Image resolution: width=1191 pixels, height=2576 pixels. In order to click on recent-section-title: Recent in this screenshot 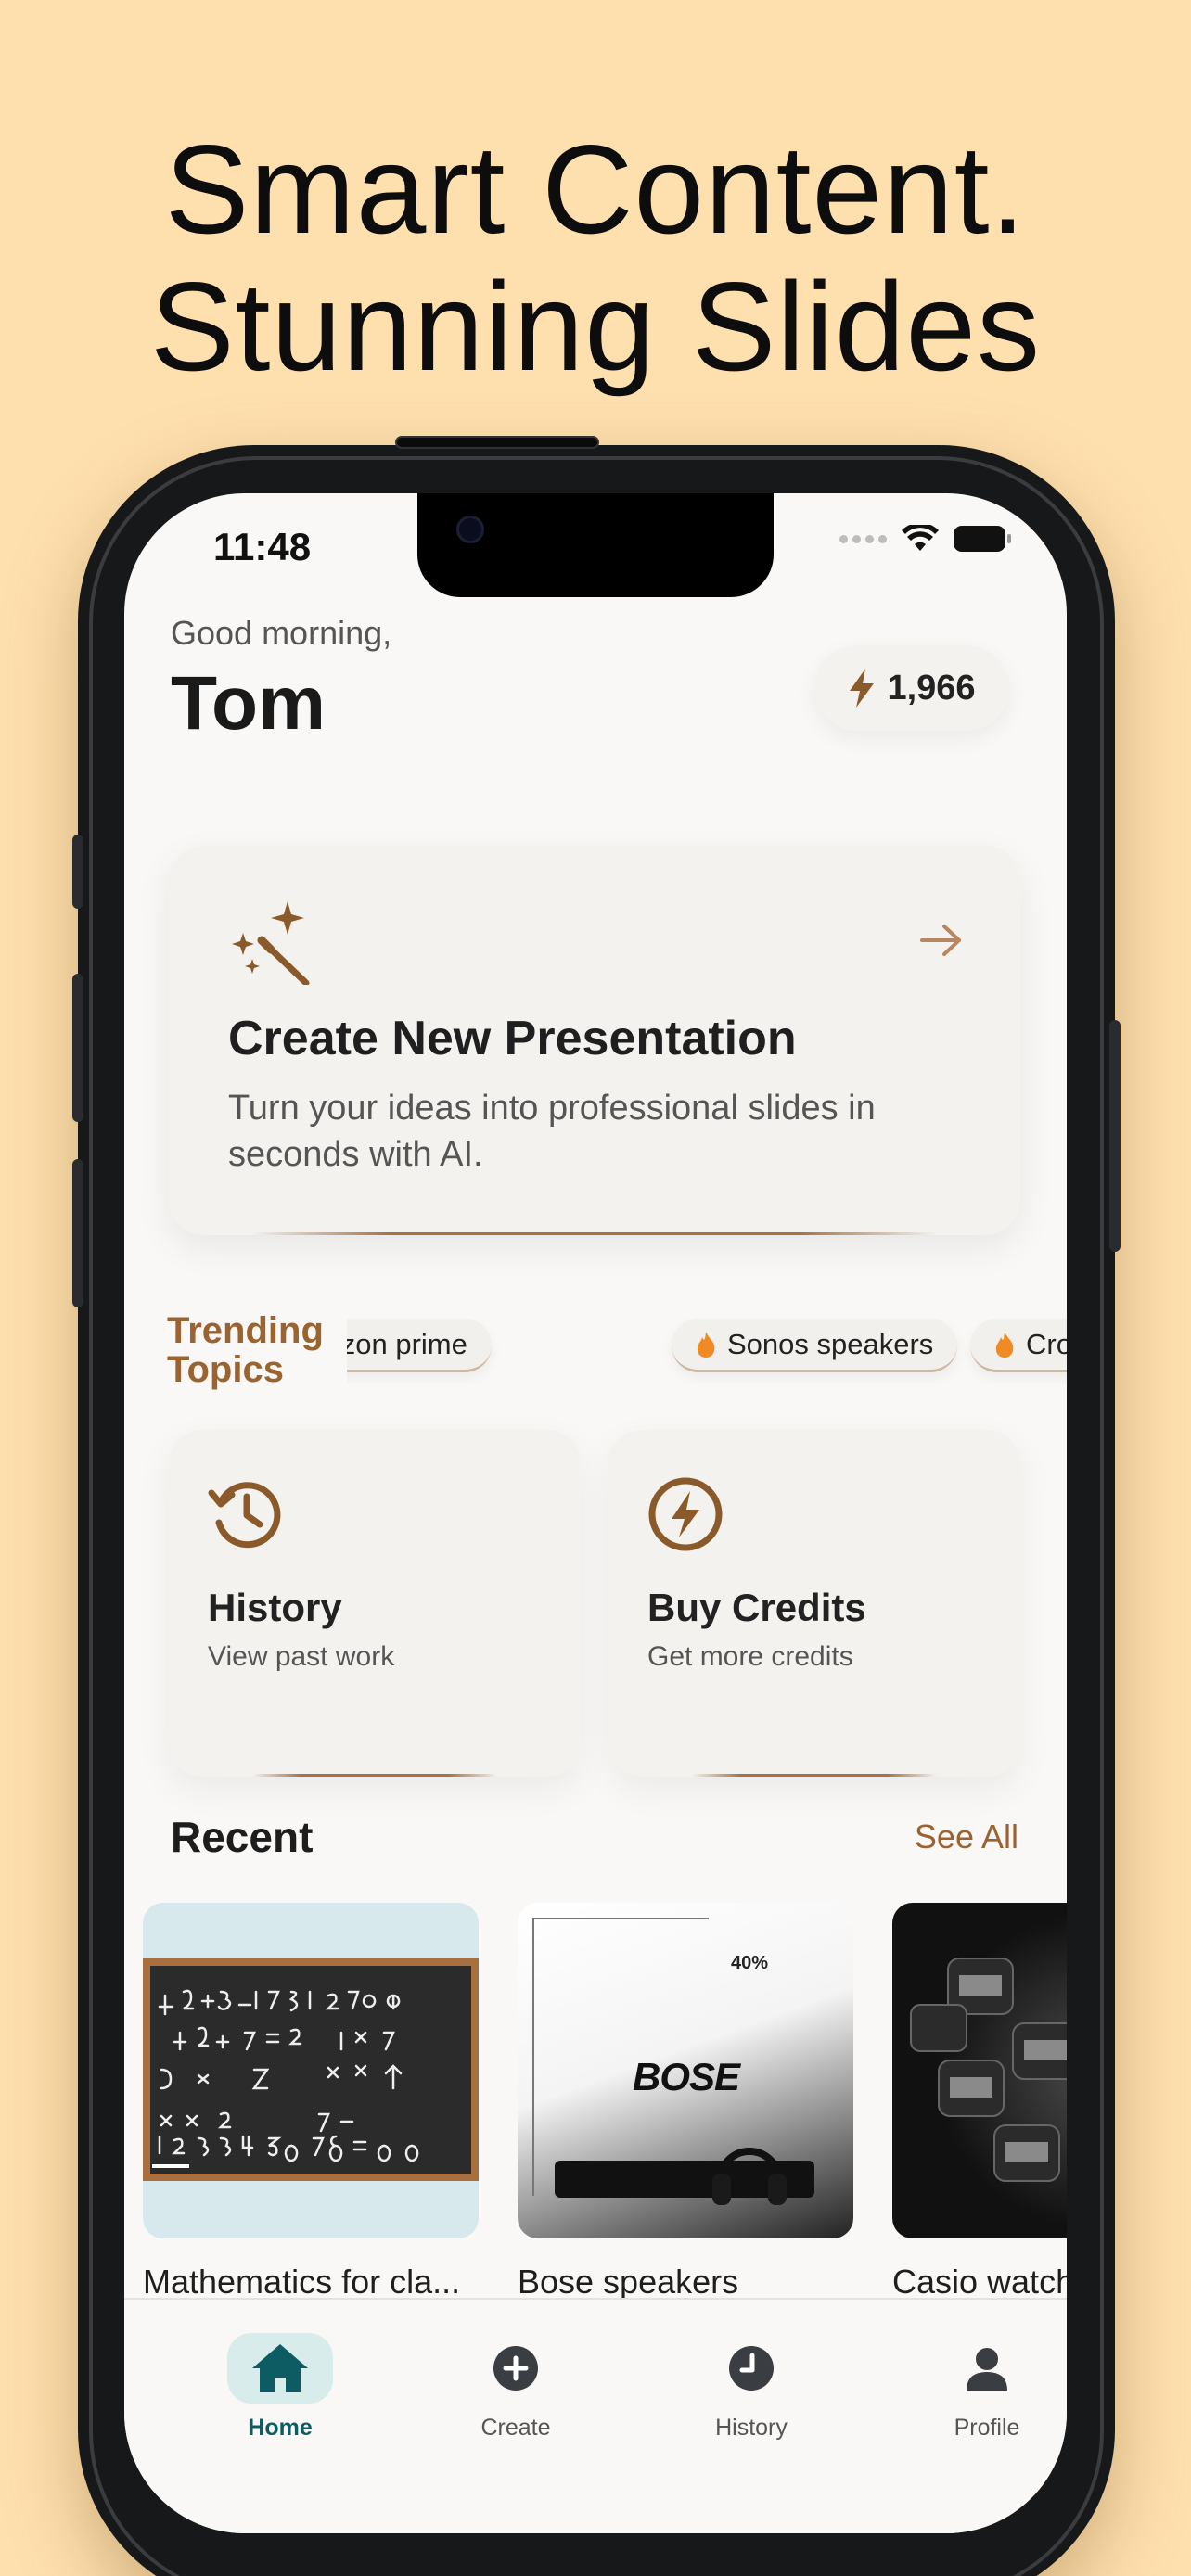, I will do `click(242, 1837)`.